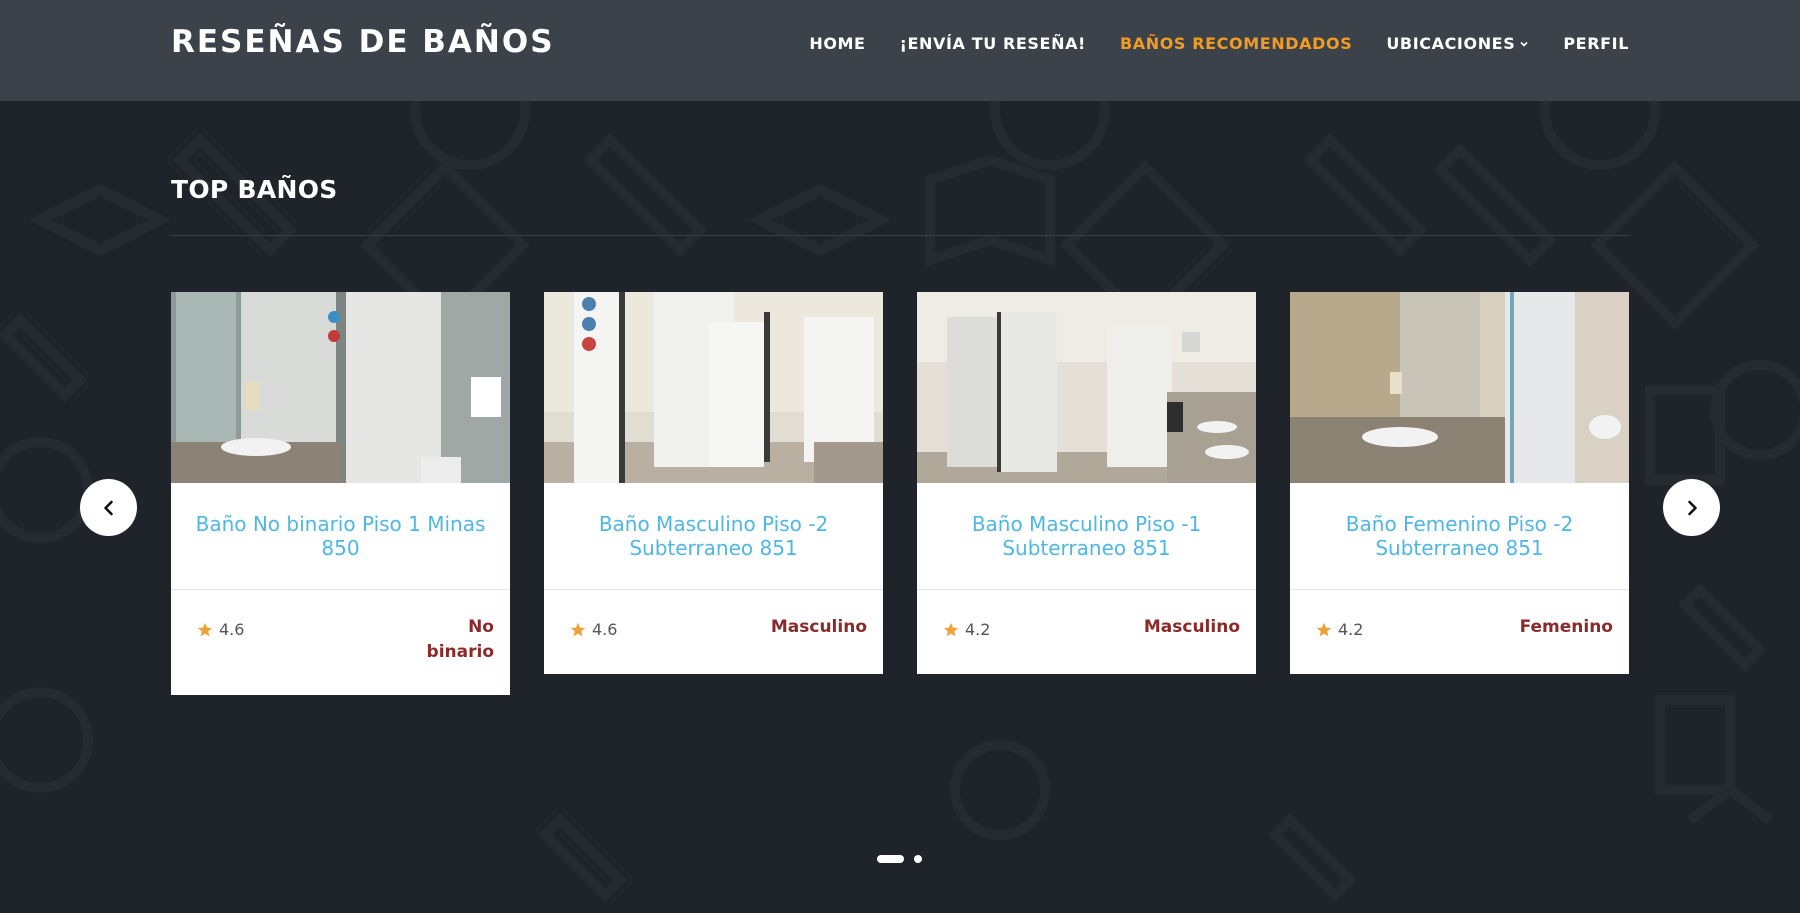 The image size is (1800, 913). Describe the element at coordinates (1524, 44) in the screenshot. I see `chevron-down-icon` at that location.